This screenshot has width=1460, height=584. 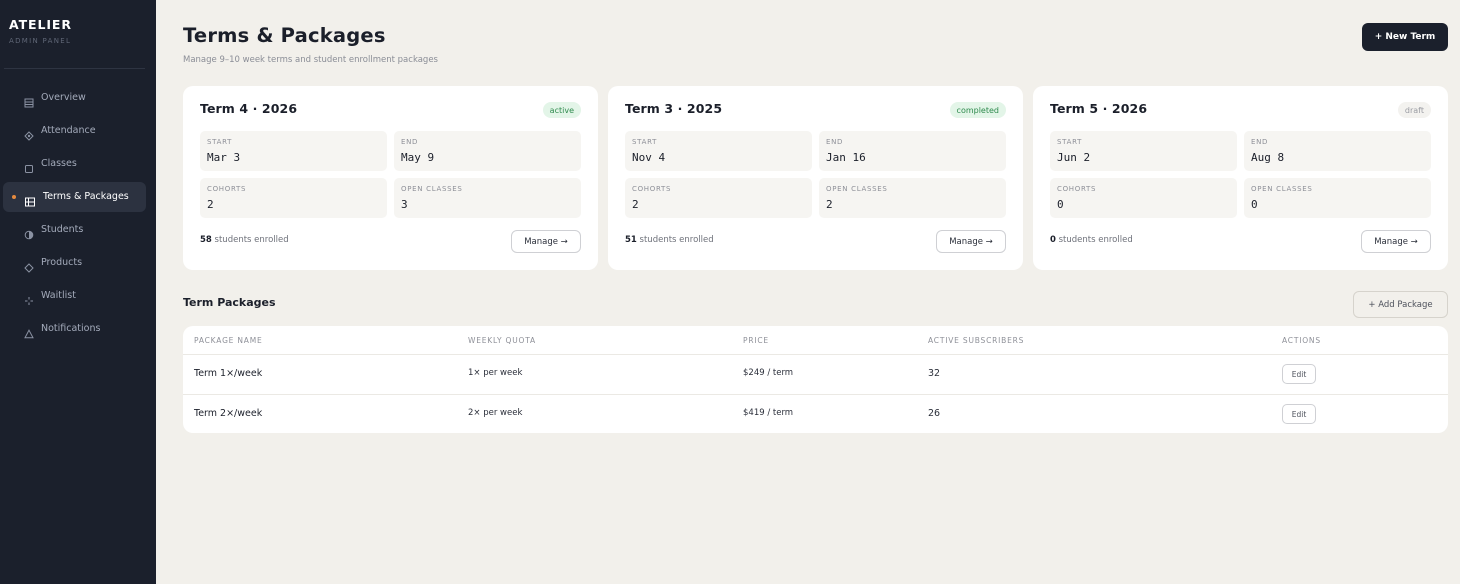 What do you see at coordinates (62, 229) in the screenshot?
I see `sidebar-item-label: Students` at bounding box center [62, 229].